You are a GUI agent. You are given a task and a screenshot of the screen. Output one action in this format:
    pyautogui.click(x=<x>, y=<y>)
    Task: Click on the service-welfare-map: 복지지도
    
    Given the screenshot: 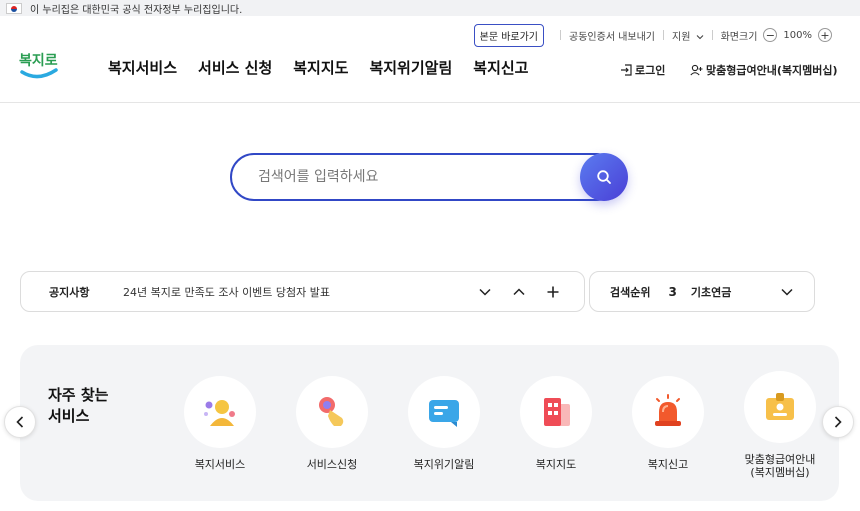 What is the action you would take?
    pyautogui.click(x=556, y=423)
    